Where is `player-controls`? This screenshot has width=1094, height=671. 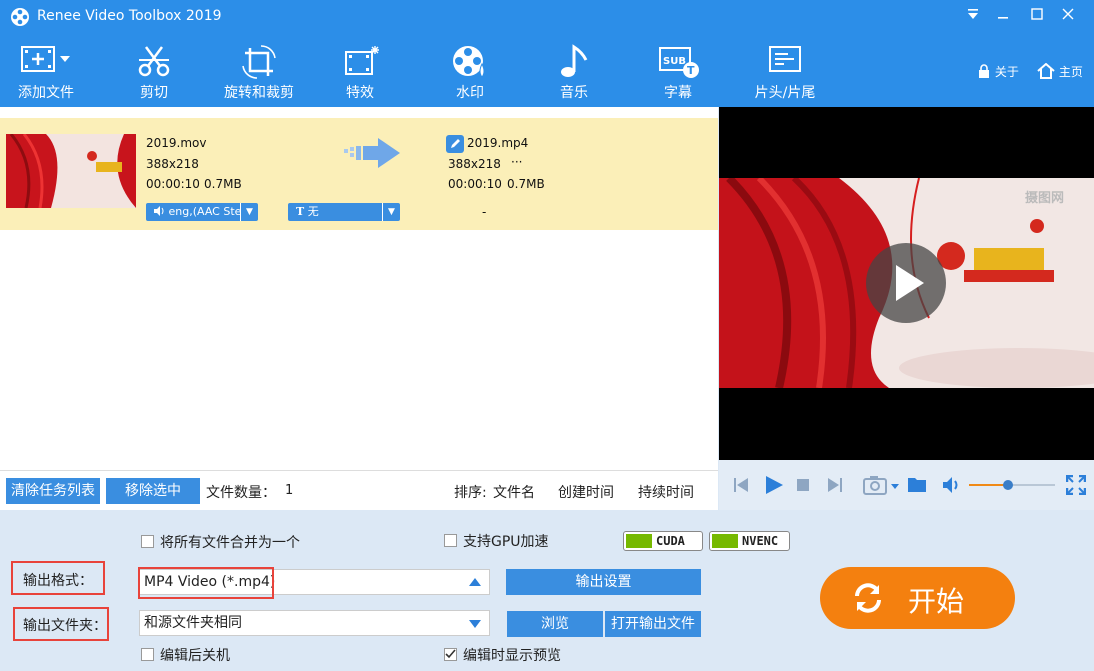 player-controls is located at coordinates (906, 485).